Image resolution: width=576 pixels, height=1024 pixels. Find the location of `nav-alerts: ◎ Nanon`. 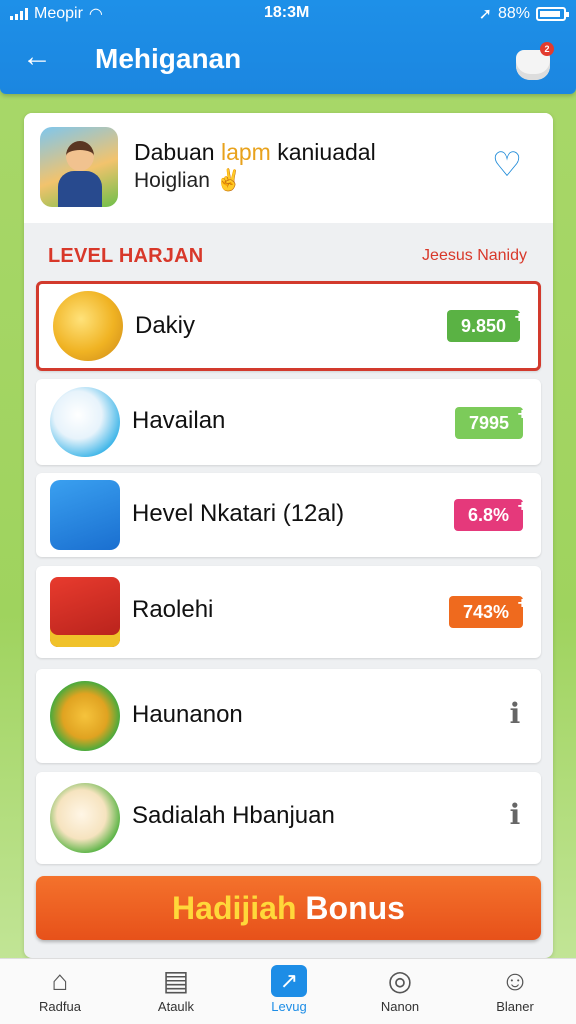

nav-alerts: ◎ Nanon is located at coordinates (400, 993).